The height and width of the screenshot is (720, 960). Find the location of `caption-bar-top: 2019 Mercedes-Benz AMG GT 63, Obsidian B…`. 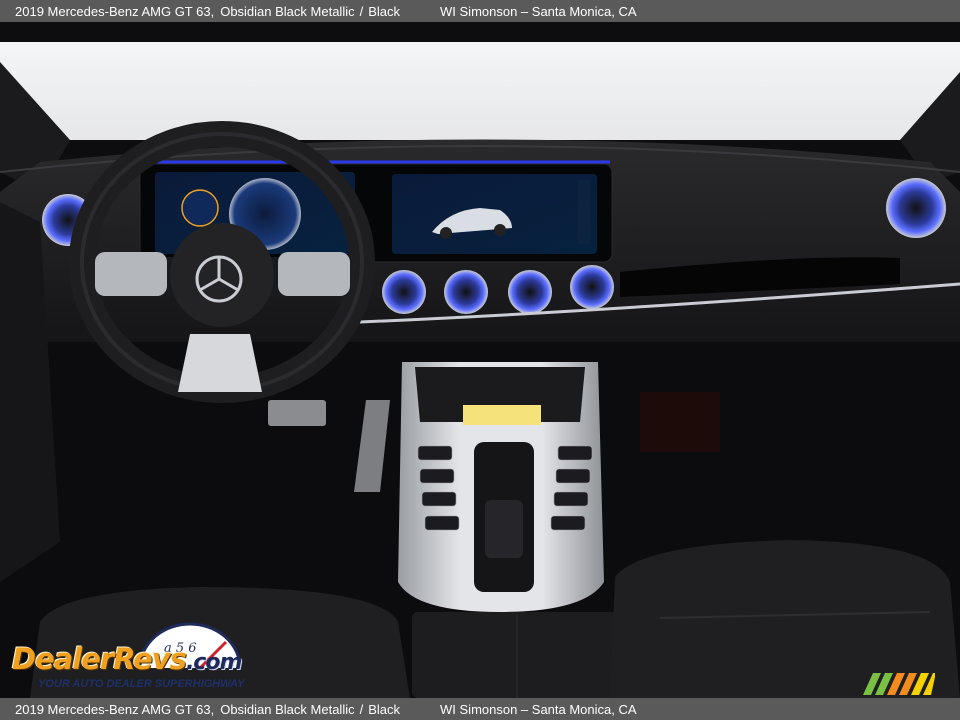

caption-bar-top: 2019 Mercedes-Benz AMG GT 63, Obsidian B… is located at coordinates (480, 11).